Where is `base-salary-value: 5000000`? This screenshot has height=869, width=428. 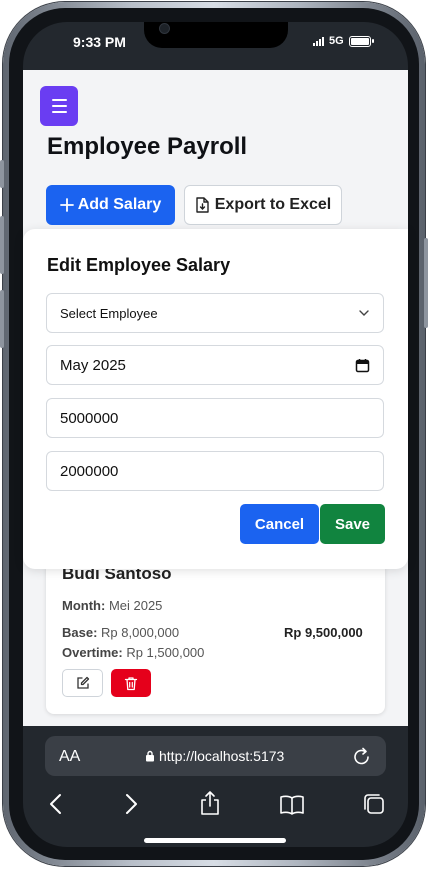 base-salary-value: 5000000 is located at coordinates (89, 418).